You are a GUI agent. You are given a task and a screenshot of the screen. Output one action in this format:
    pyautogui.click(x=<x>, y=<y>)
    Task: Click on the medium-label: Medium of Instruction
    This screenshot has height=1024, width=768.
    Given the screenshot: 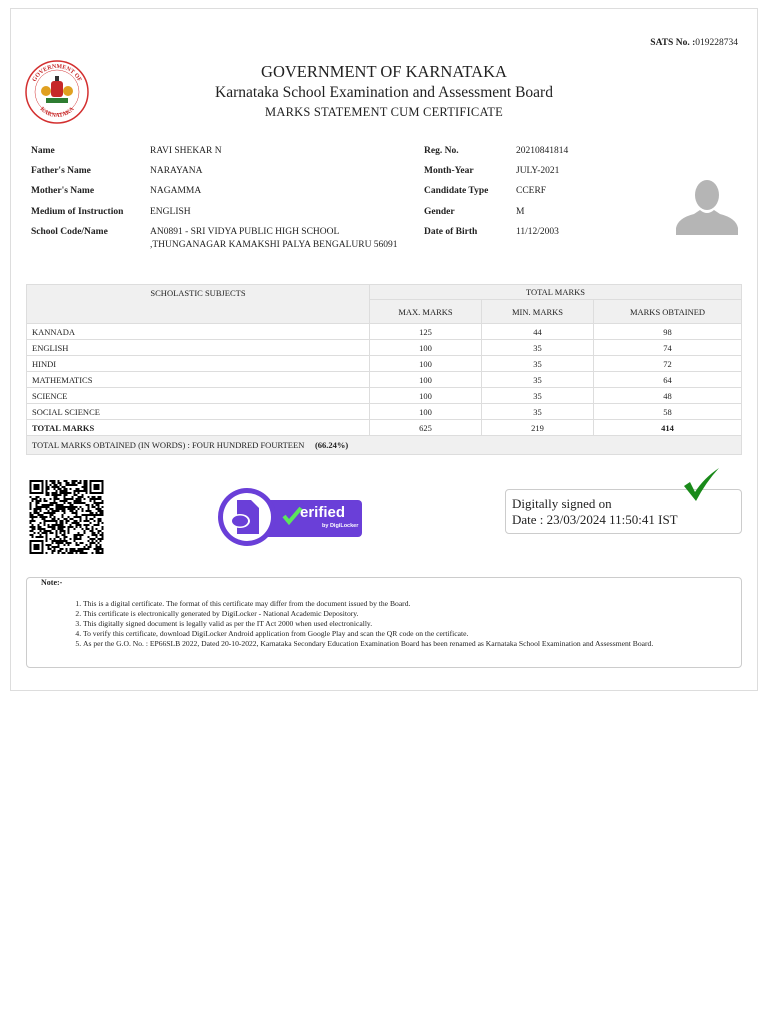 What is the action you would take?
    pyautogui.click(x=77, y=212)
    